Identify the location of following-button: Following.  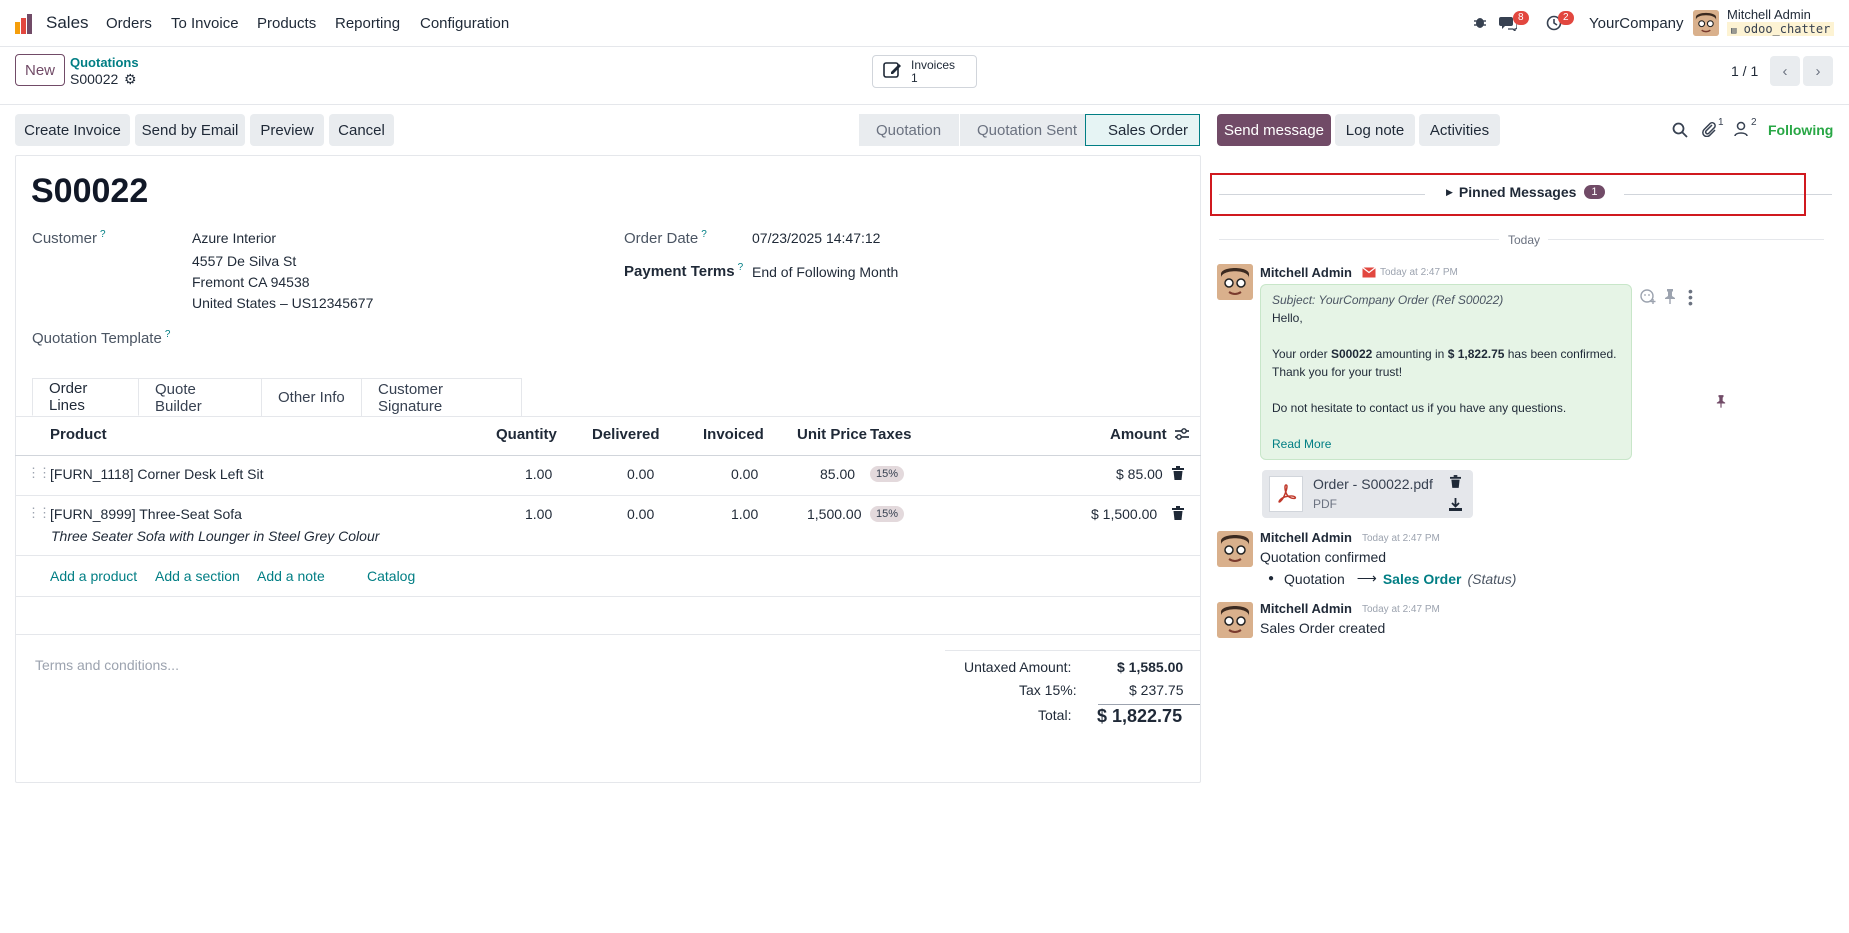
(1800, 130).